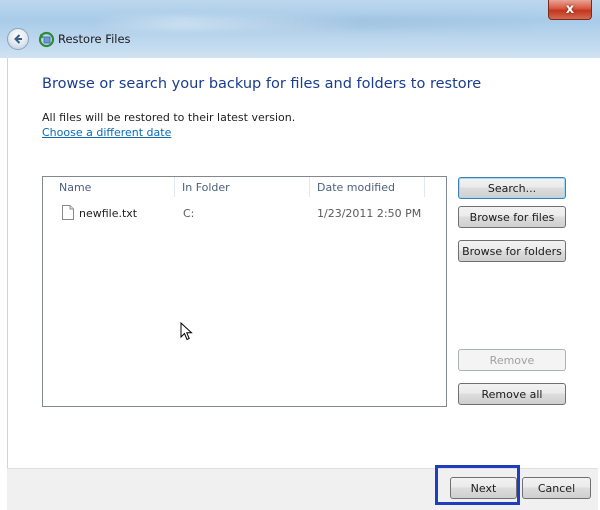 Image resolution: width=600 pixels, height=510 pixels. What do you see at coordinates (46, 39) in the screenshot?
I see `restore-files-icon` at bounding box center [46, 39].